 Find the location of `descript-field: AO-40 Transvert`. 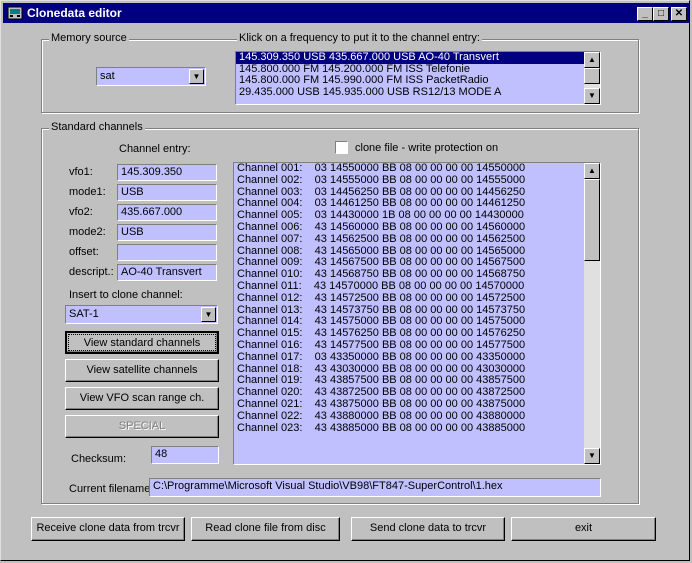

descript-field: AO-40 Transvert is located at coordinates (167, 272).